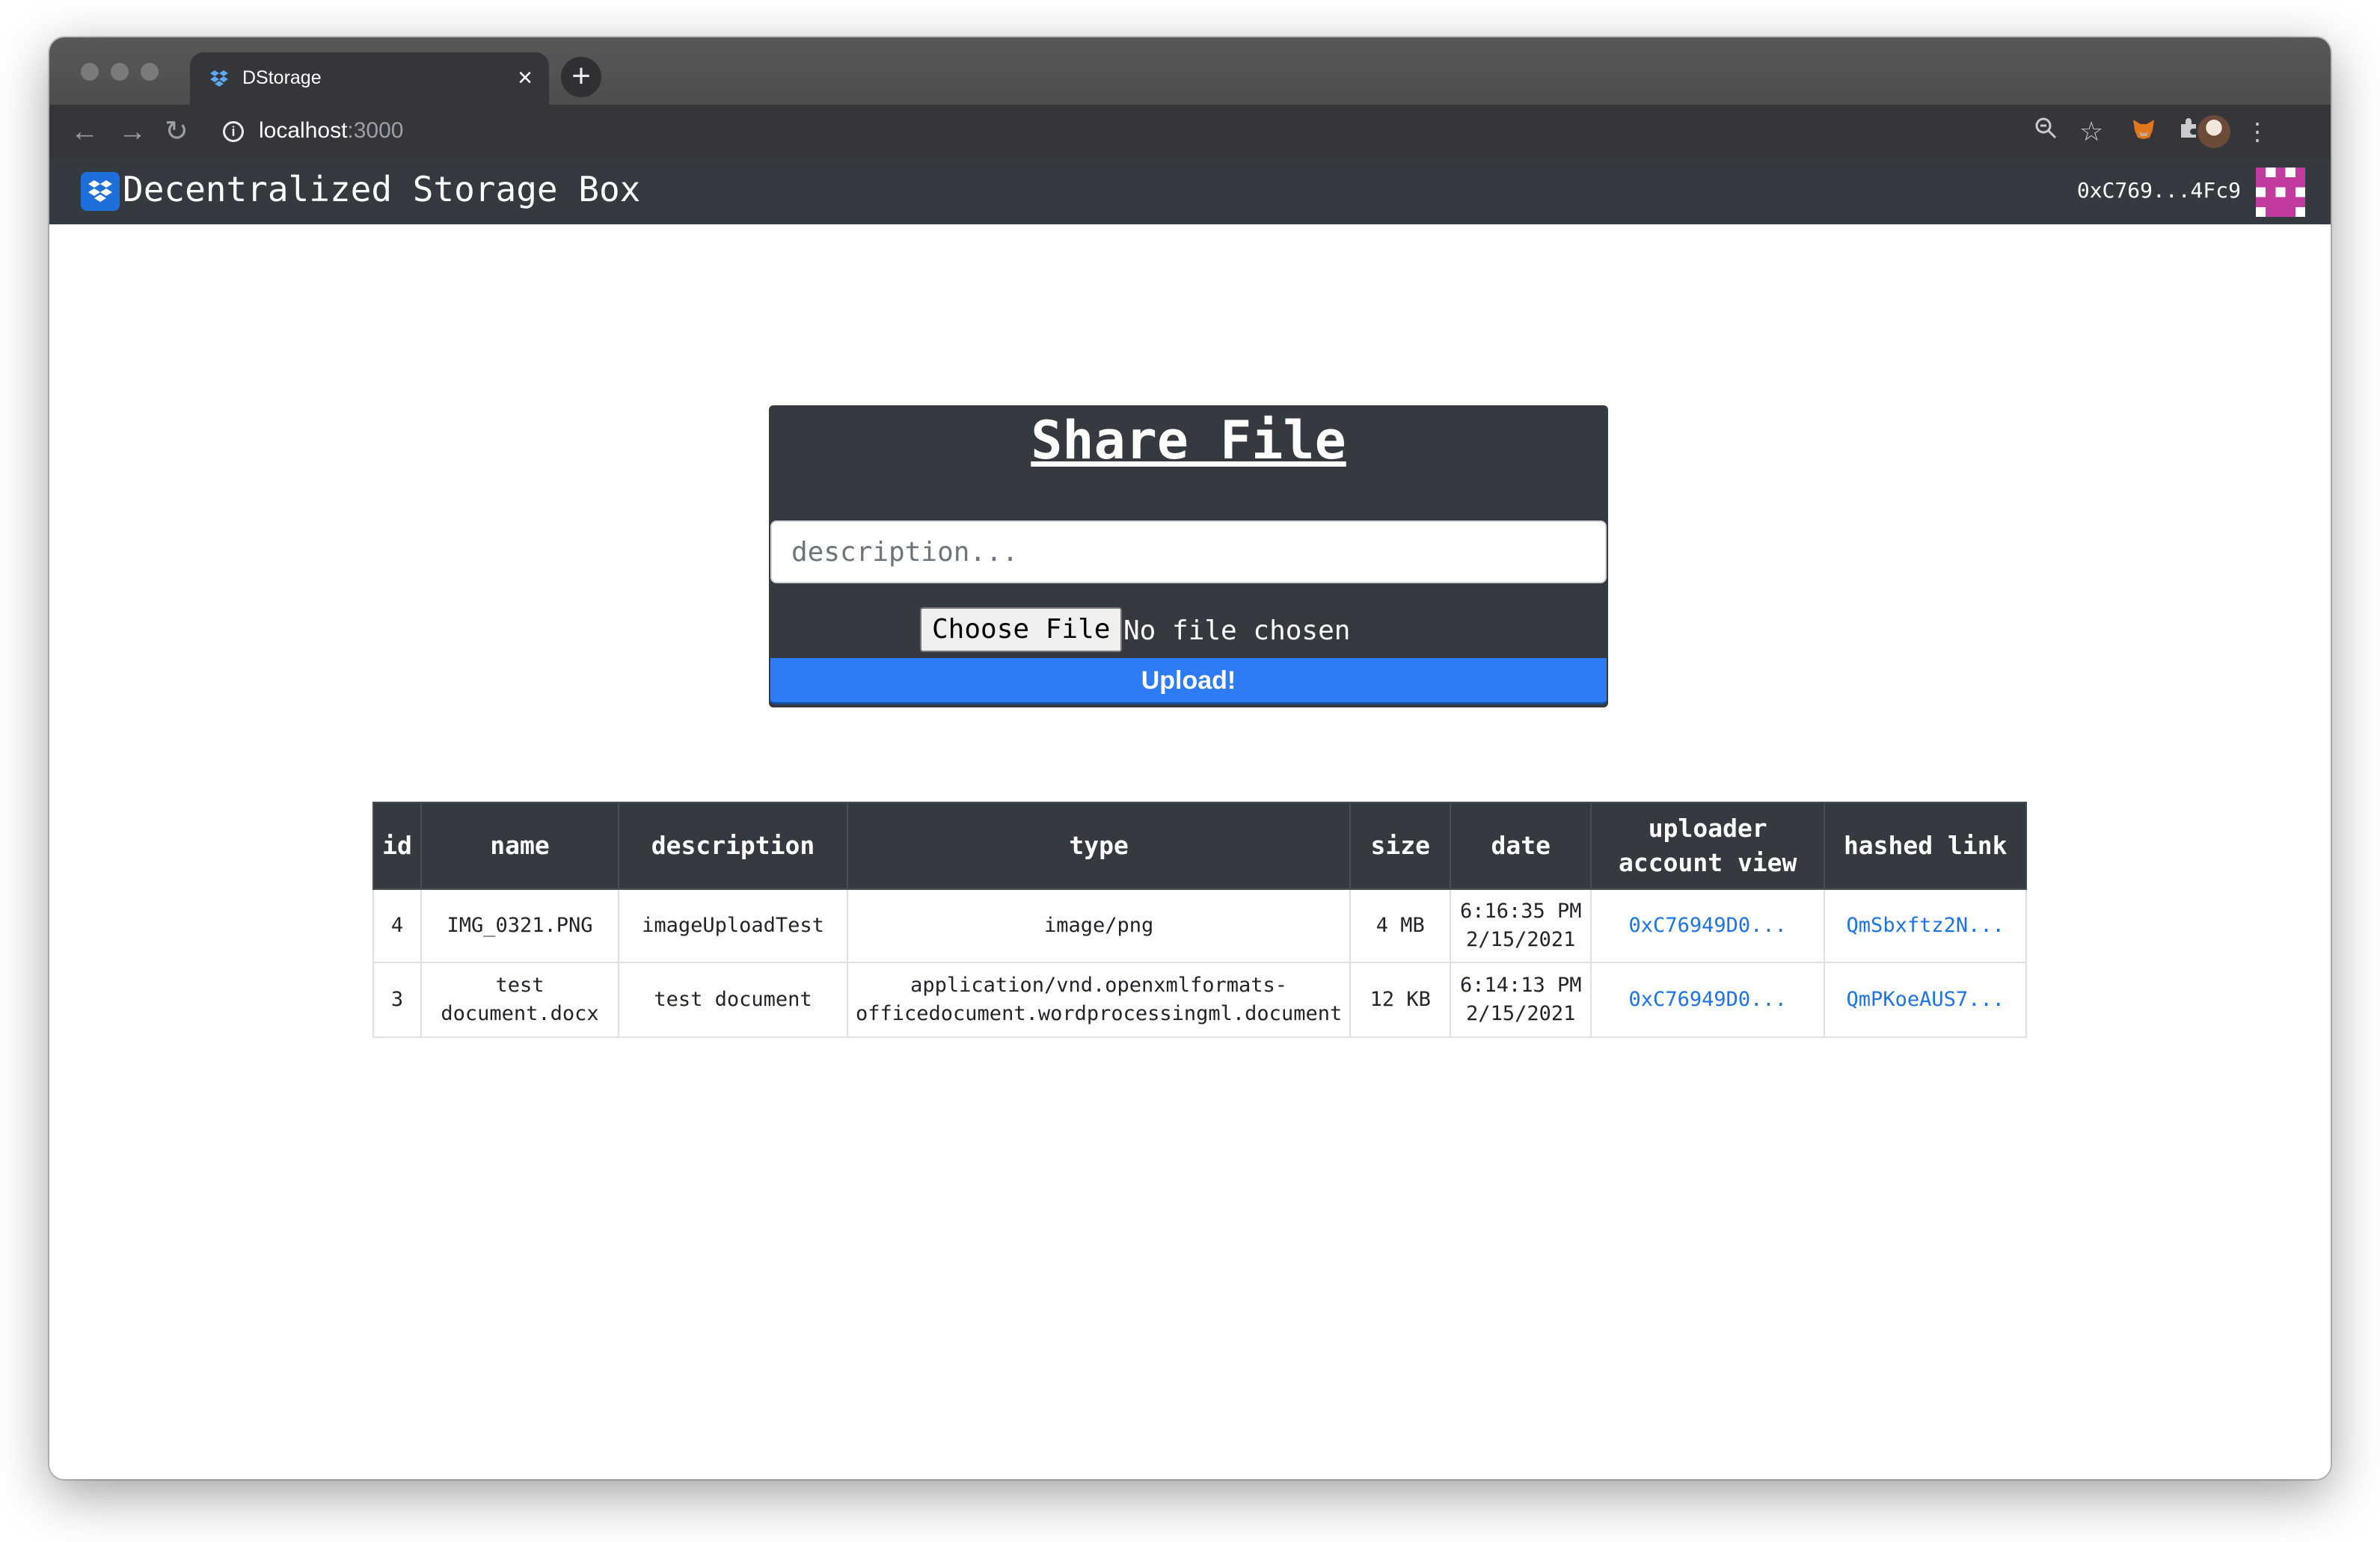 The image size is (2380, 1542). Describe the element at coordinates (1707, 828) in the screenshot. I see `uploader-header-line-1: uploader` at that location.